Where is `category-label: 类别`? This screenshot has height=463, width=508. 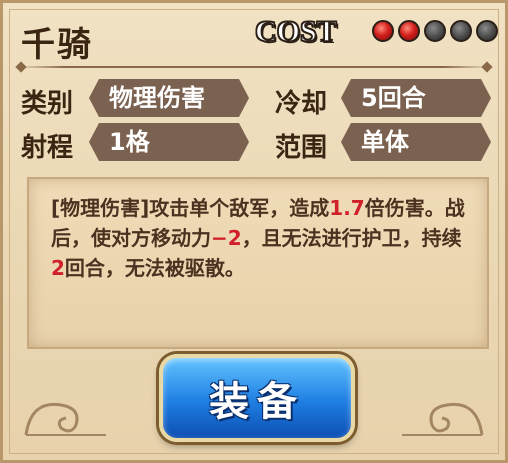 category-label: 类别 is located at coordinates (47, 104).